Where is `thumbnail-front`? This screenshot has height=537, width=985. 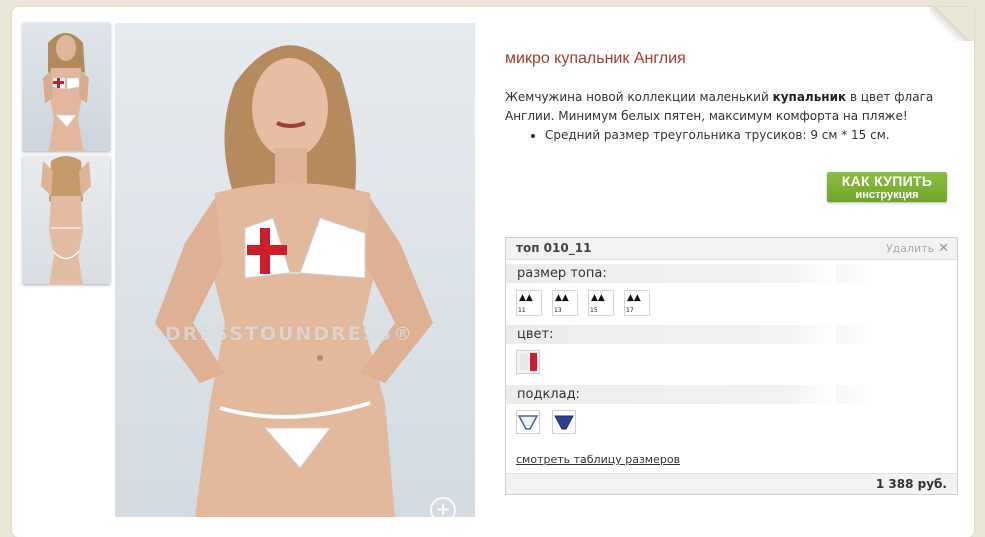 thumbnail-front is located at coordinates (66, 87).